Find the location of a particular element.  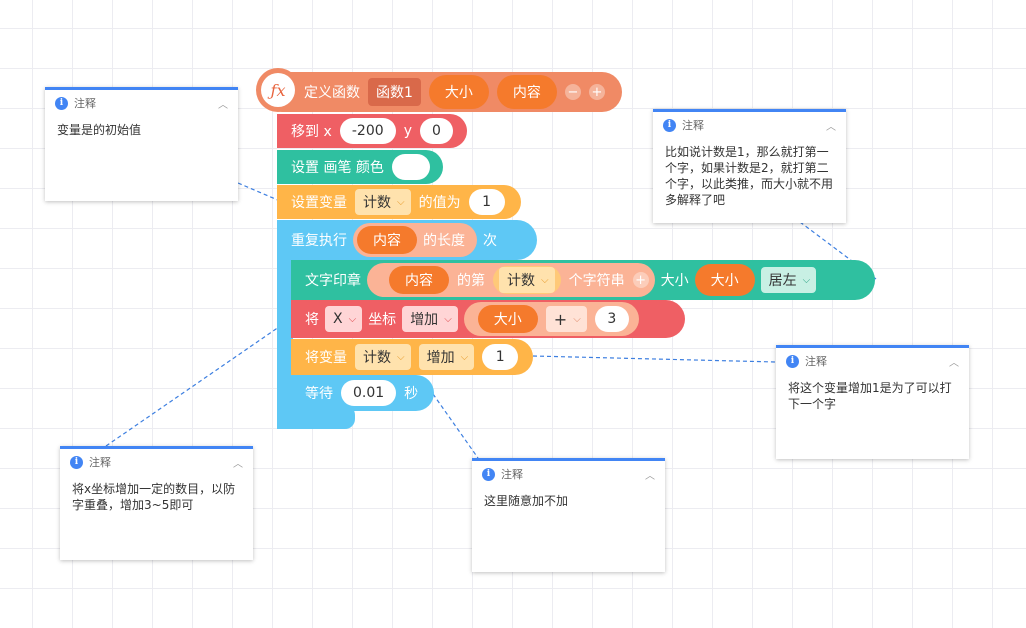

param-content: 内容 is located at coordinates (526, 92).